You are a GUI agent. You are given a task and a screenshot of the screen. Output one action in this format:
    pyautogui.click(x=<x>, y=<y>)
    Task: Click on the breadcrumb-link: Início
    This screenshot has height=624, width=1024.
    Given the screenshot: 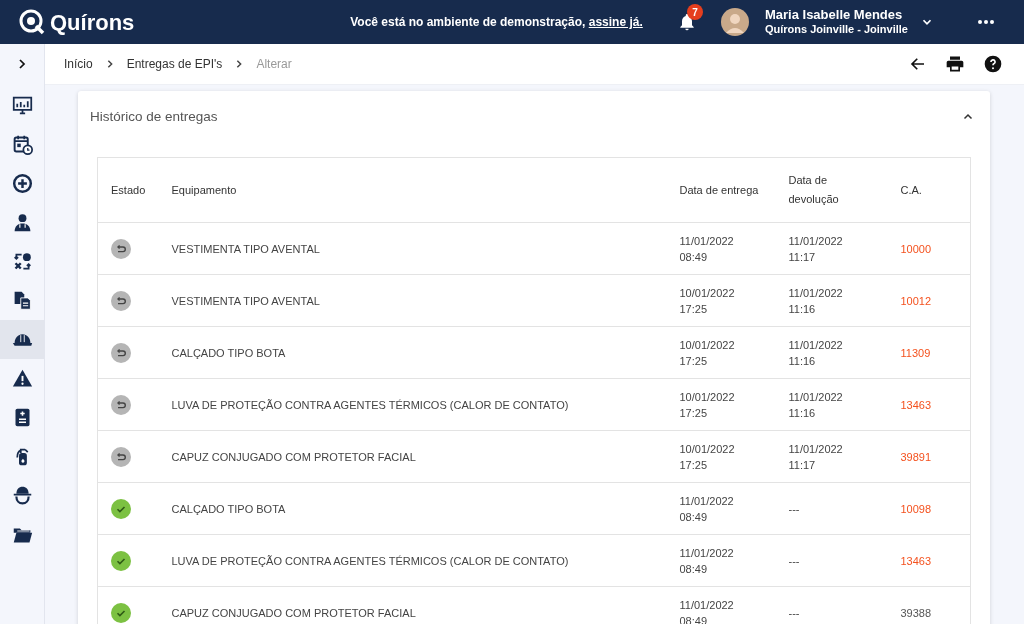 What is the action you would take?
    pyautogui.click(x=78, y=64)
    